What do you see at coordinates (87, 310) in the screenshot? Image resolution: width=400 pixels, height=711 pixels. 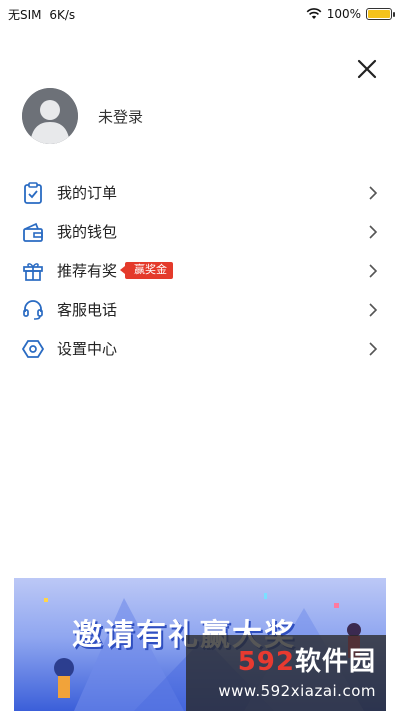 I see `menu-item-label: 客服电话` at bounding box center [87, 310].